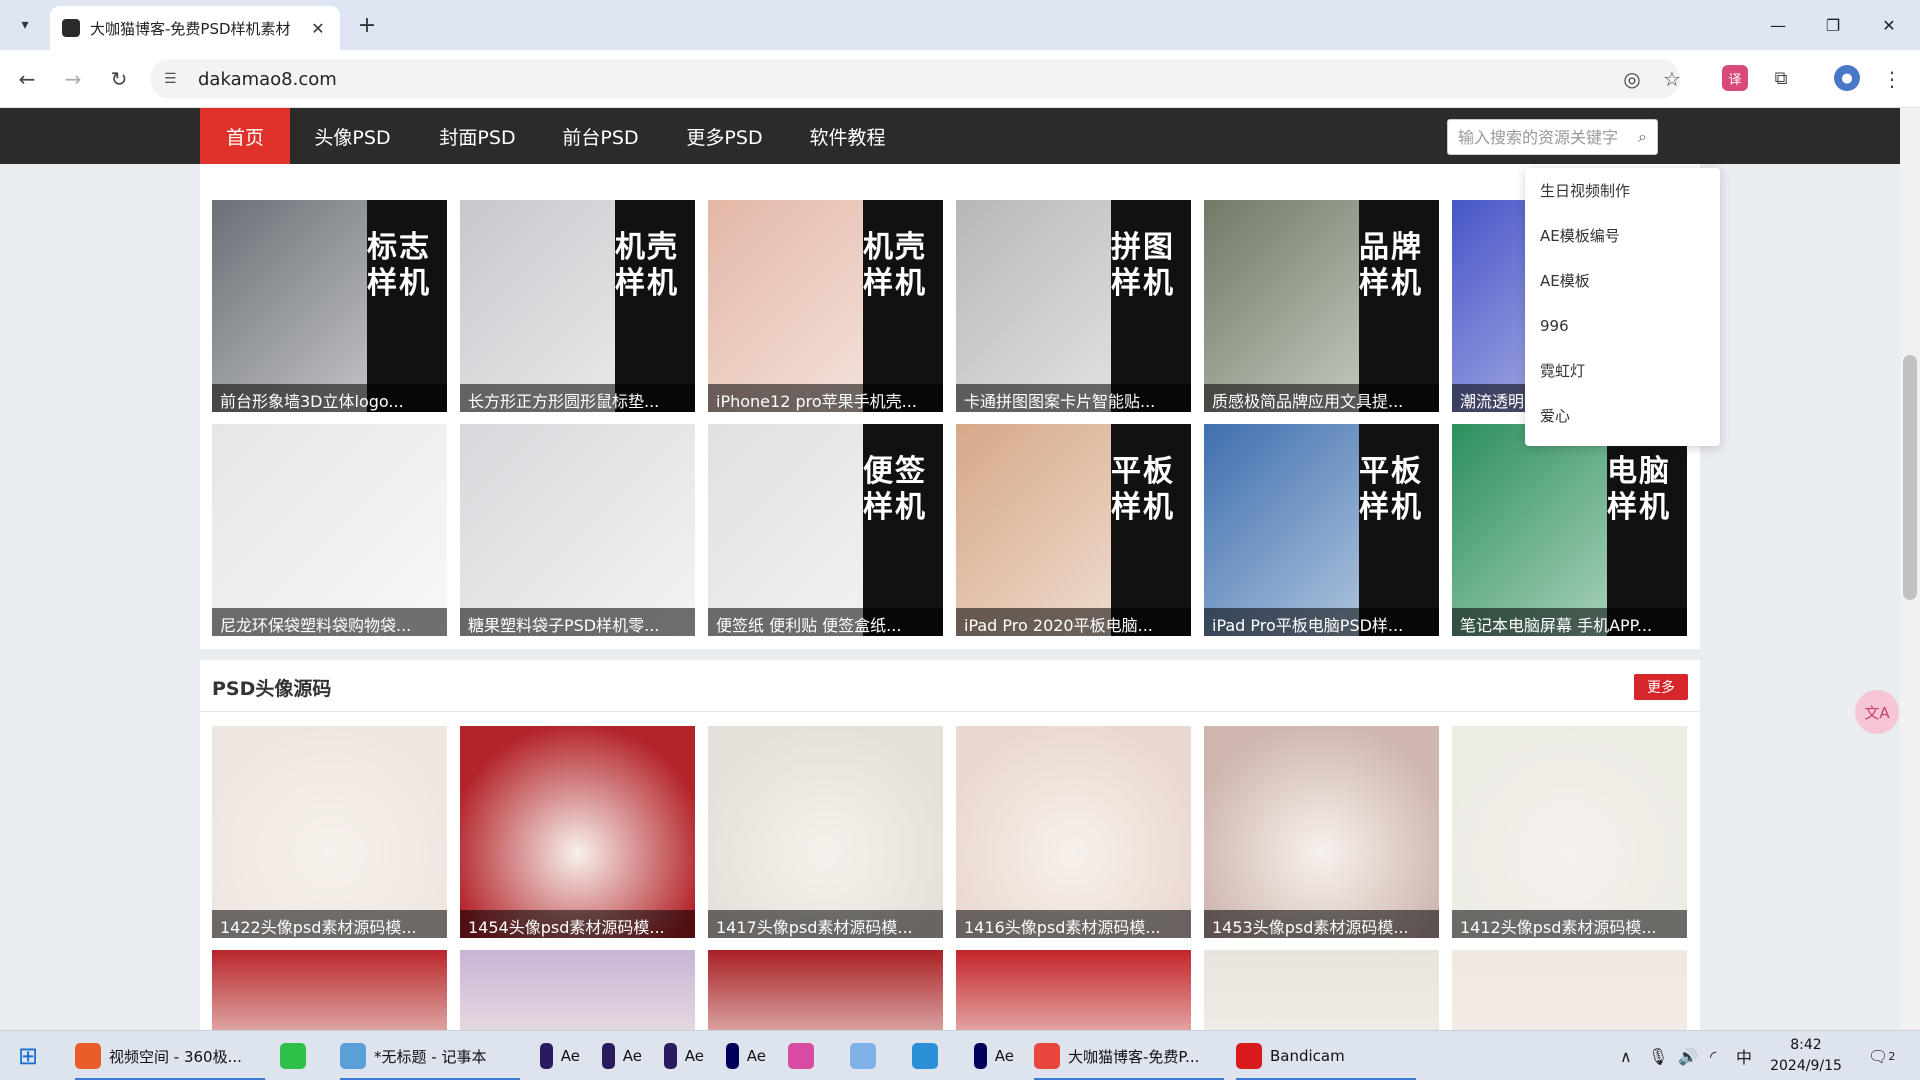 This screenshot has width=1920, height=1080. I want to click on nav-front-desk-psd: 前台PSD, so click(600, 136).